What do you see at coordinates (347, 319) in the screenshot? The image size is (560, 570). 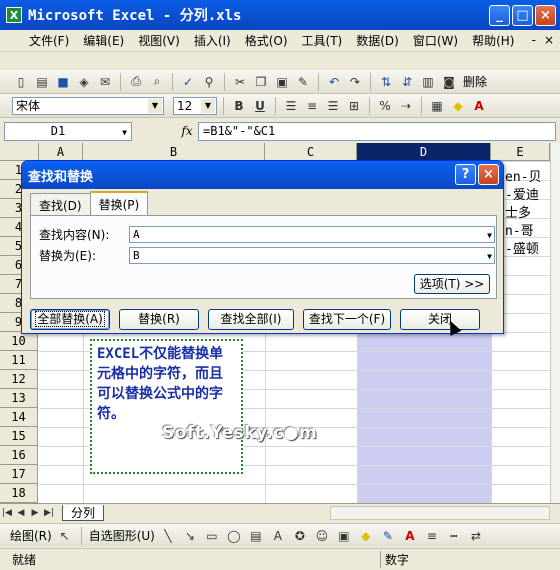 I see `find-next-button: 查找下一个(F)` at bounding box center [347, 319].